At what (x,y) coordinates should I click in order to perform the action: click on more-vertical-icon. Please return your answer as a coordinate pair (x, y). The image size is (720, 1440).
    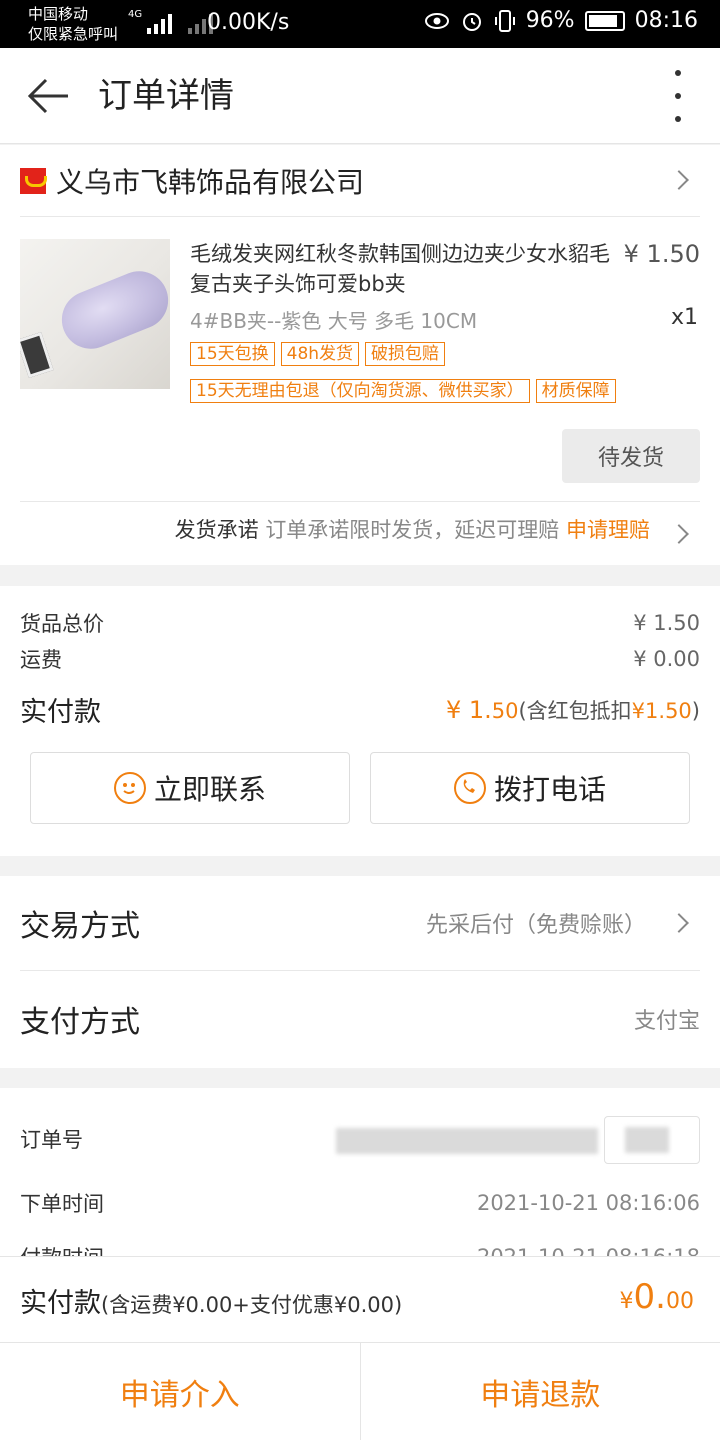
    Looking at the image, I should click on (678, 96).